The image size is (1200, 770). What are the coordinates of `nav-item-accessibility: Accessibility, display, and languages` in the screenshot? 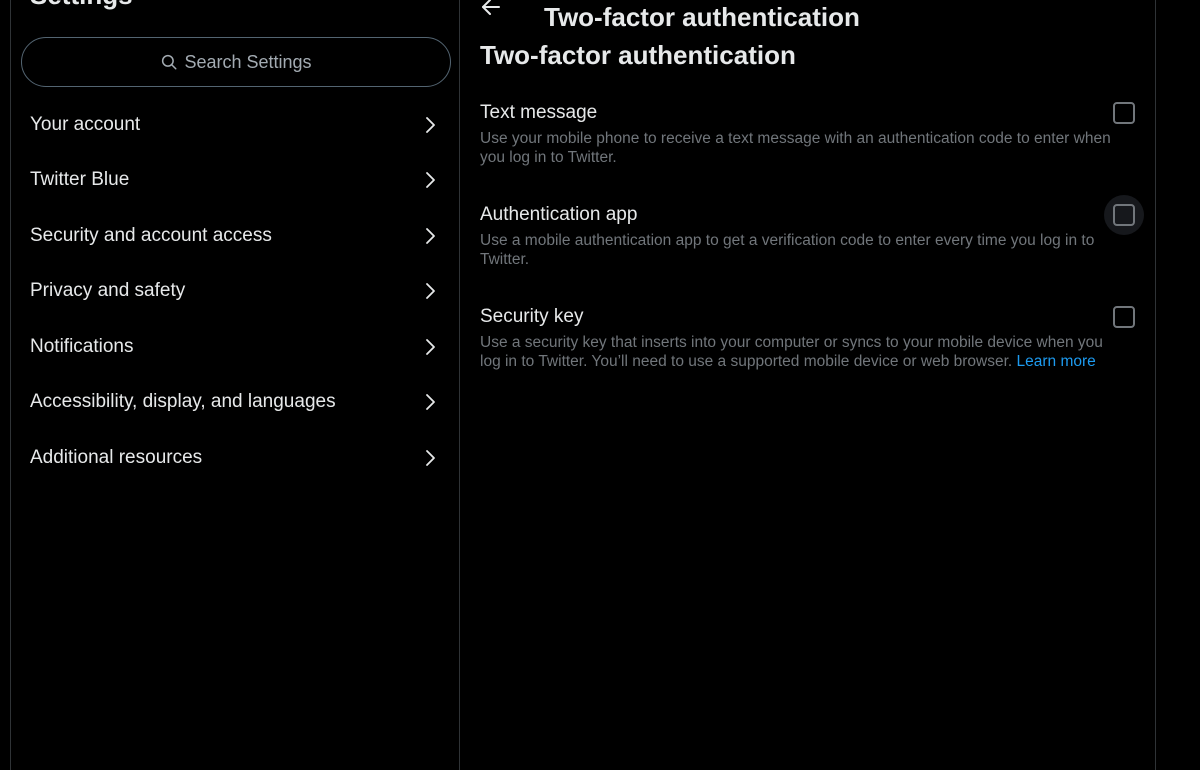 It's located at (235, 403).